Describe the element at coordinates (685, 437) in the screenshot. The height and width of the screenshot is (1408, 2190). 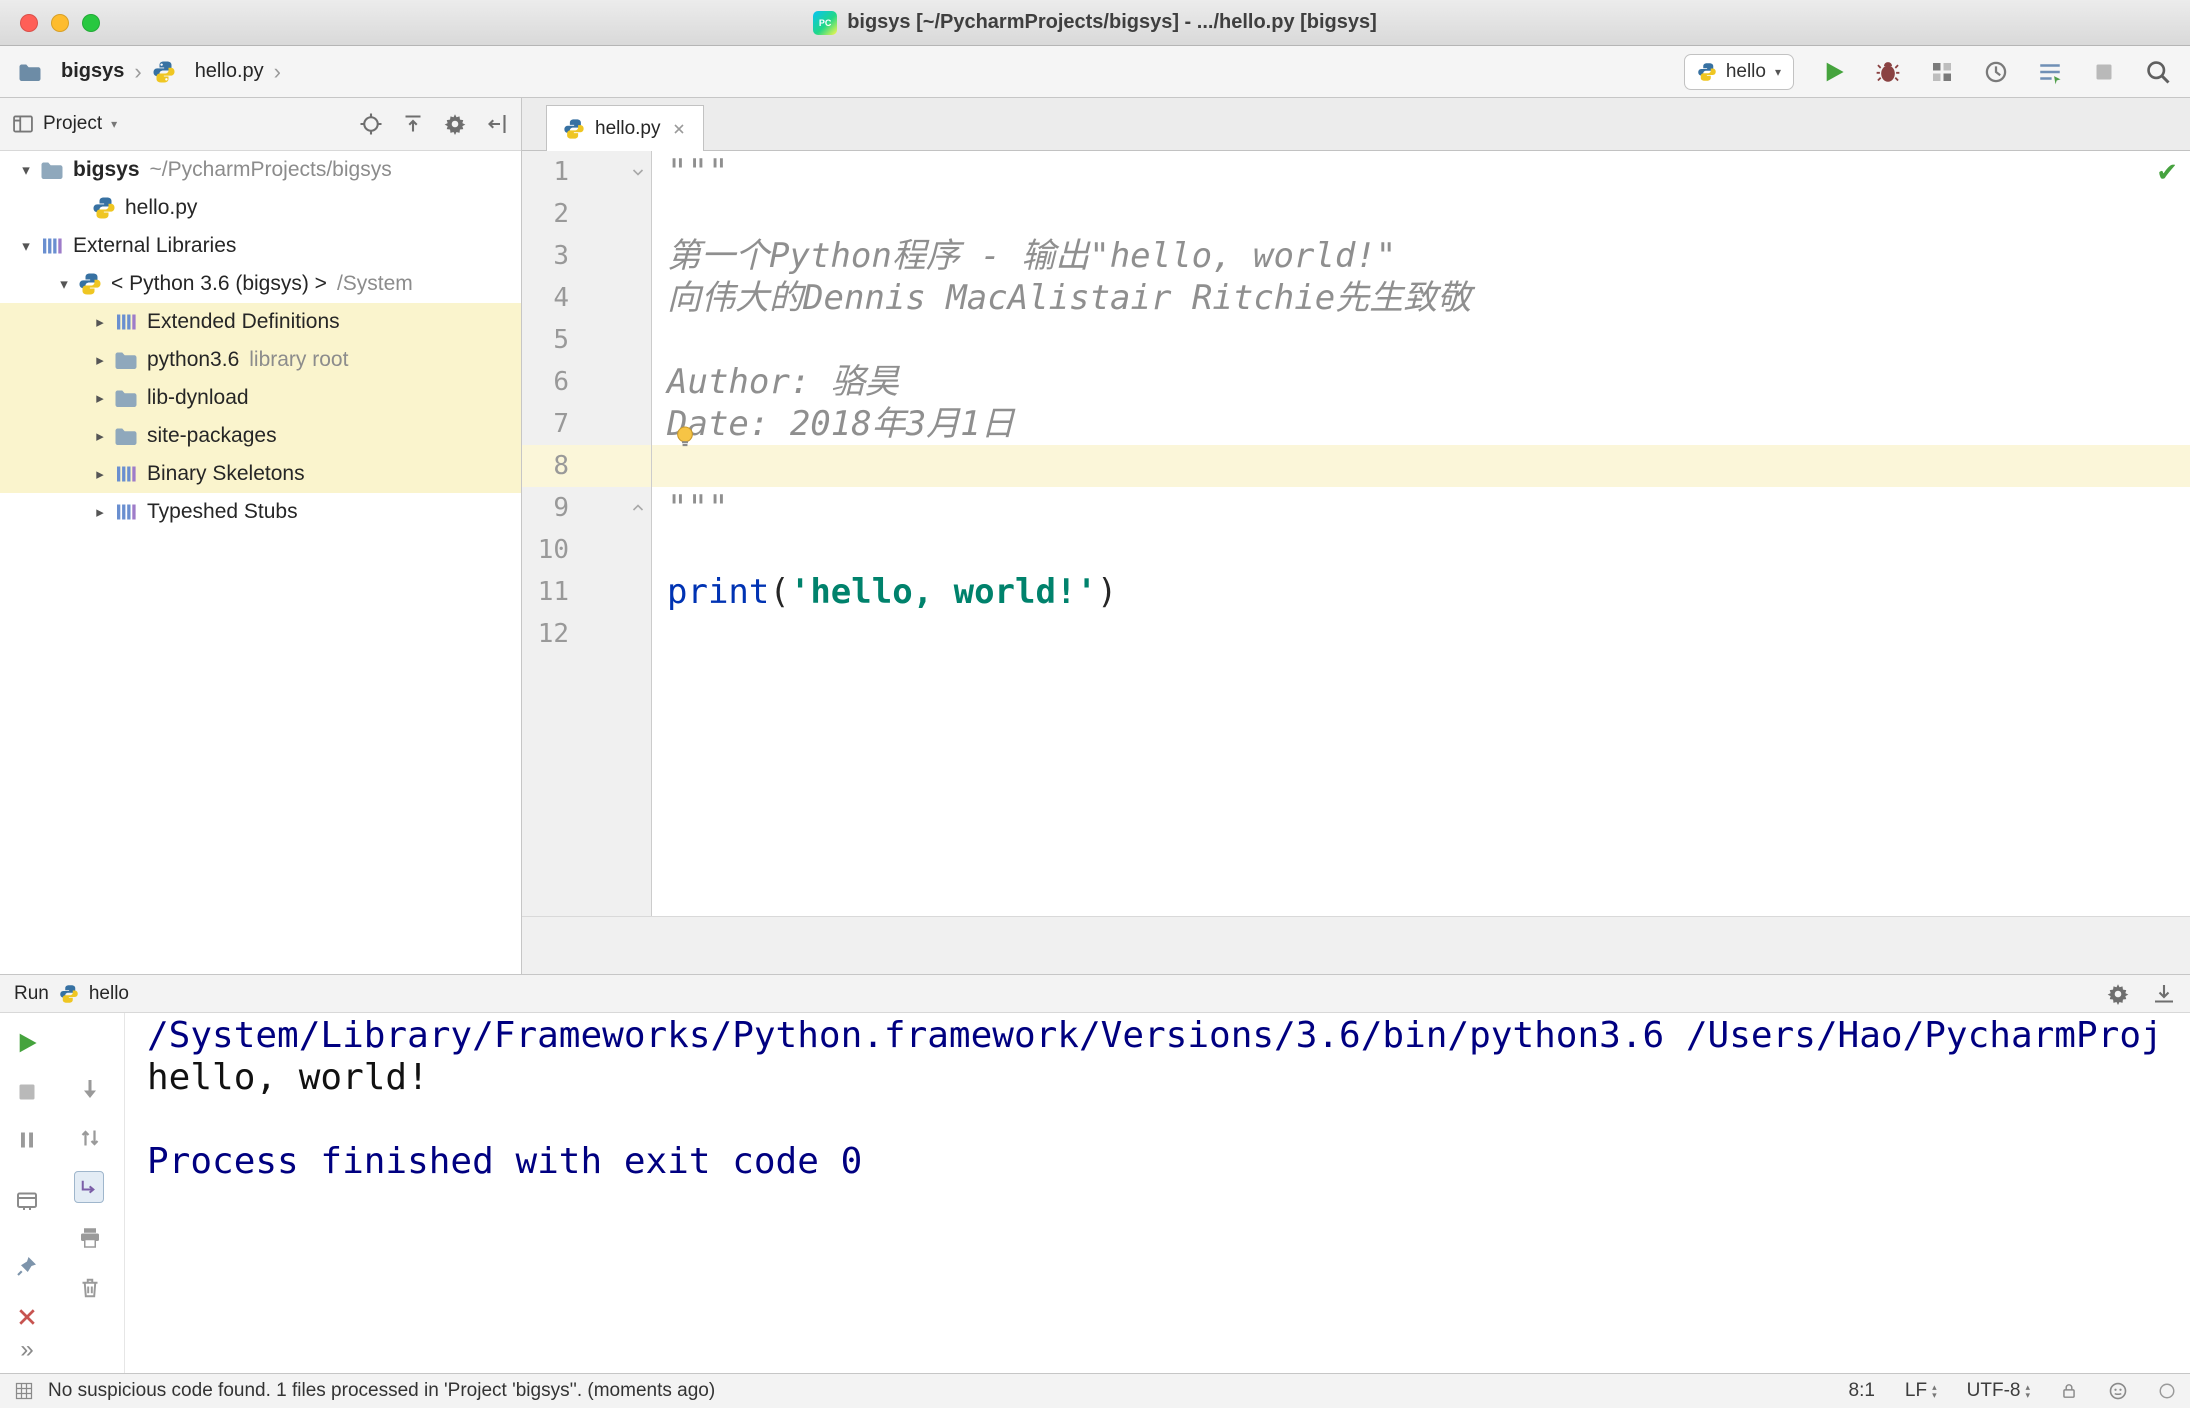
I see `intention-bulb-icon` at that location.